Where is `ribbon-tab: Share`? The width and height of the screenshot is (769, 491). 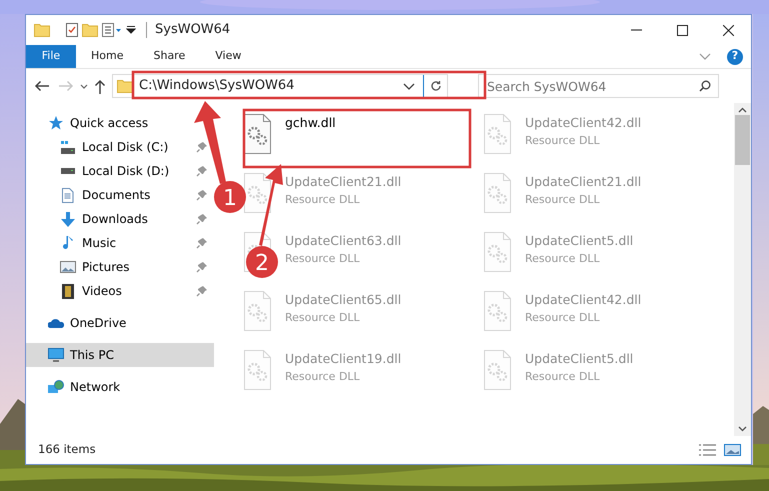 ribbon-tab: Share is located at coordinates (169, 56).